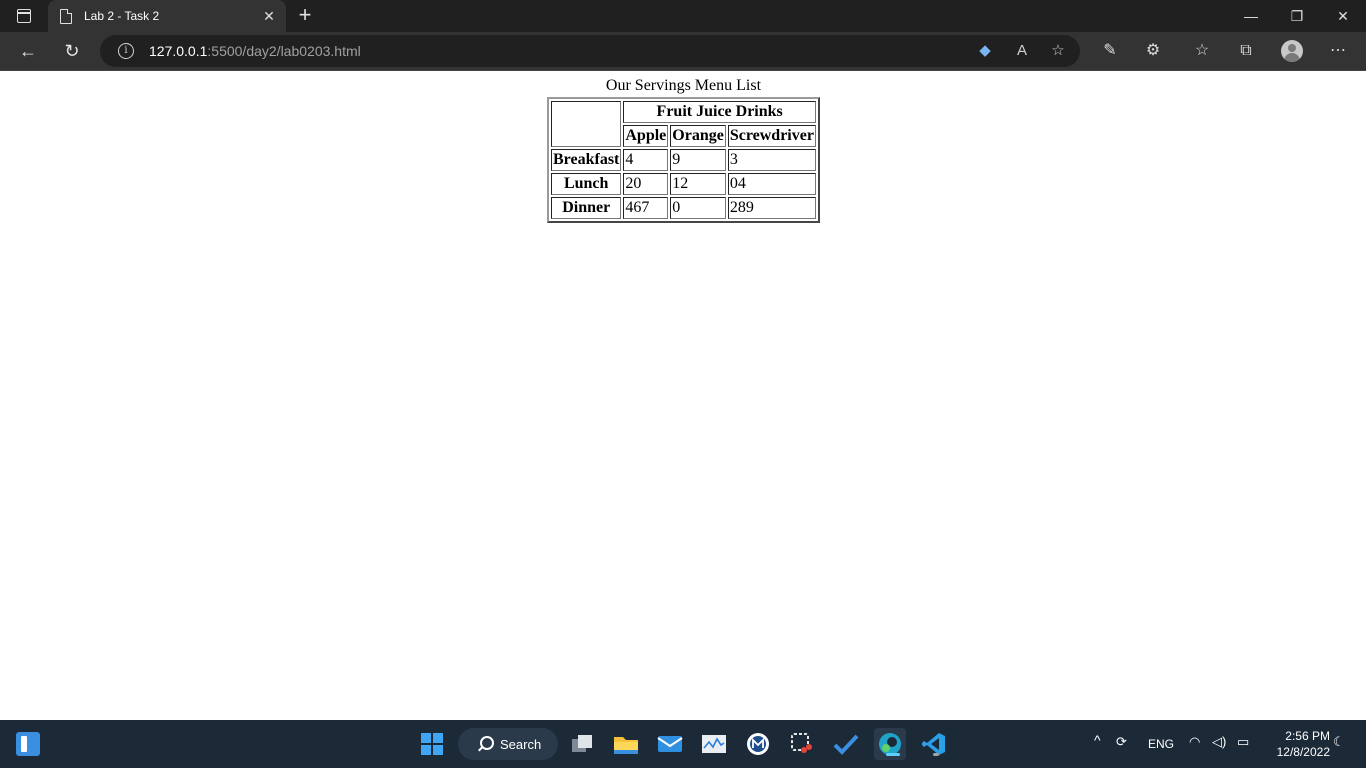  What do you see at coordinates (646, 208) in the screenshot?
I see `table-cell: 467` at bounding box center [646, 208].